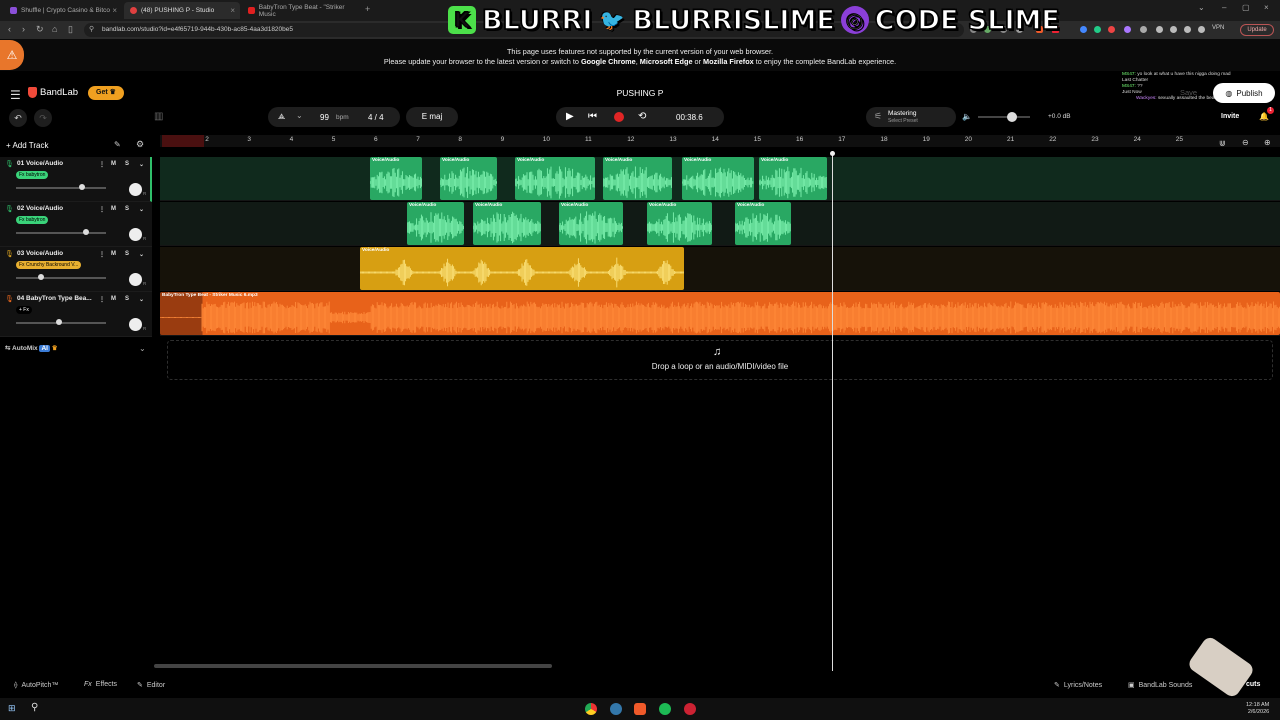  What do you see at coordinates (100, 684) in the screenshot?
I see `effects-button: Fx Effects` at bounding box center [100, 684].